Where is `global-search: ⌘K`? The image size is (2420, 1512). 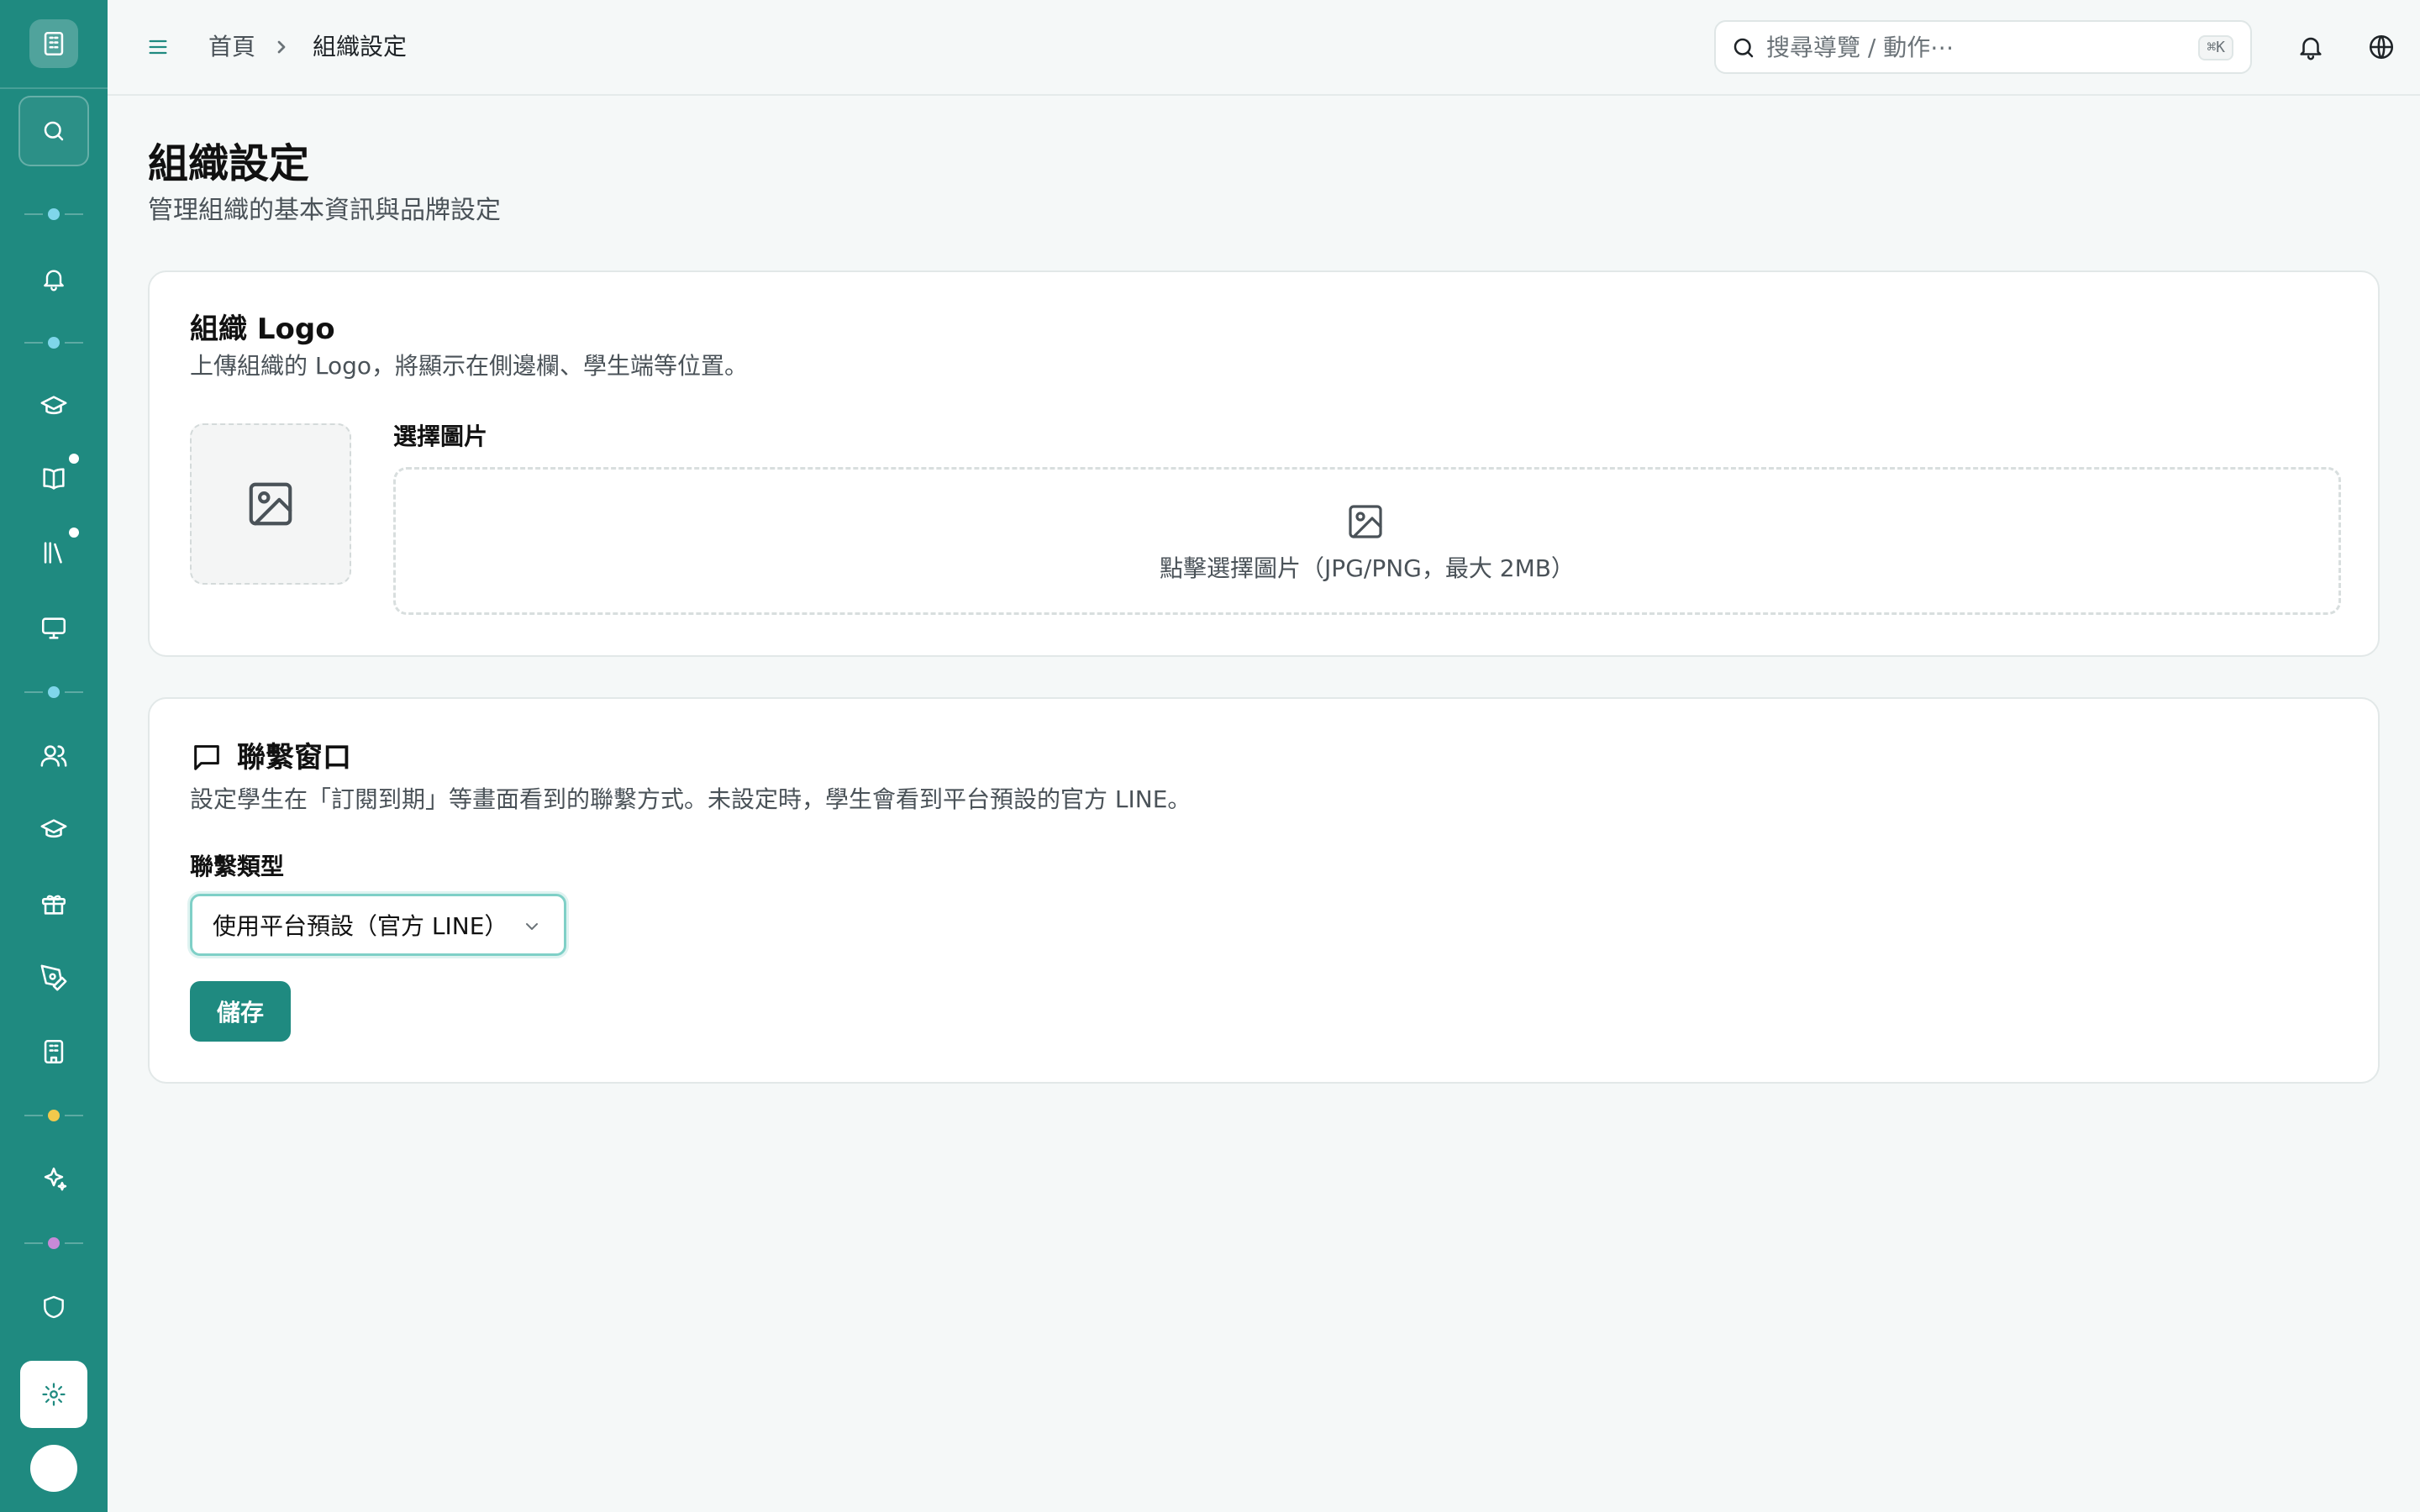 global-search: ⌘K is located at coordinates (1983, 47).